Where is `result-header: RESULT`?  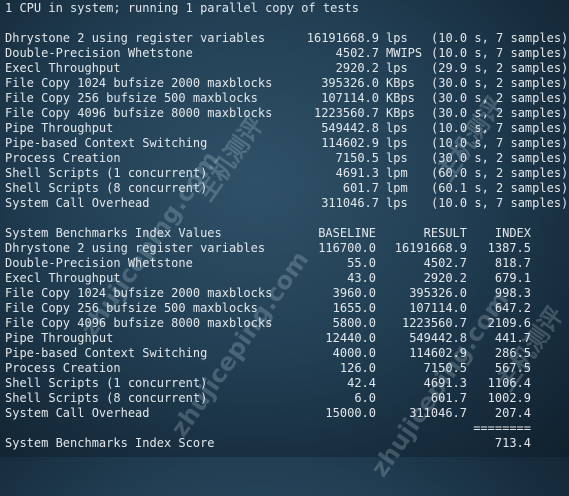
result-header: RESULT is located at coordinates (445, 233).